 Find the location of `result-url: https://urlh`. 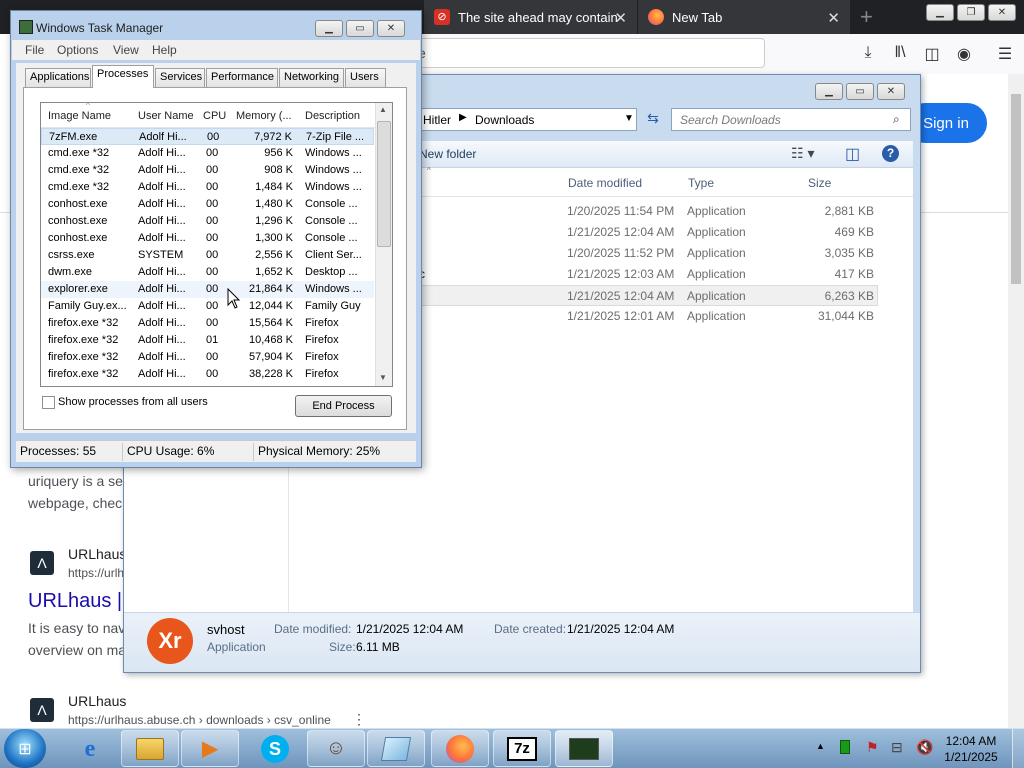

result-url: https://urlh is located at coordinates (96, 573).